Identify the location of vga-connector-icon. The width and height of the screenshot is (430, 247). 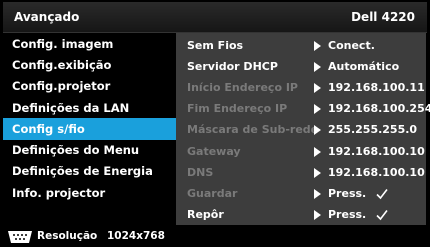
(20, 237).